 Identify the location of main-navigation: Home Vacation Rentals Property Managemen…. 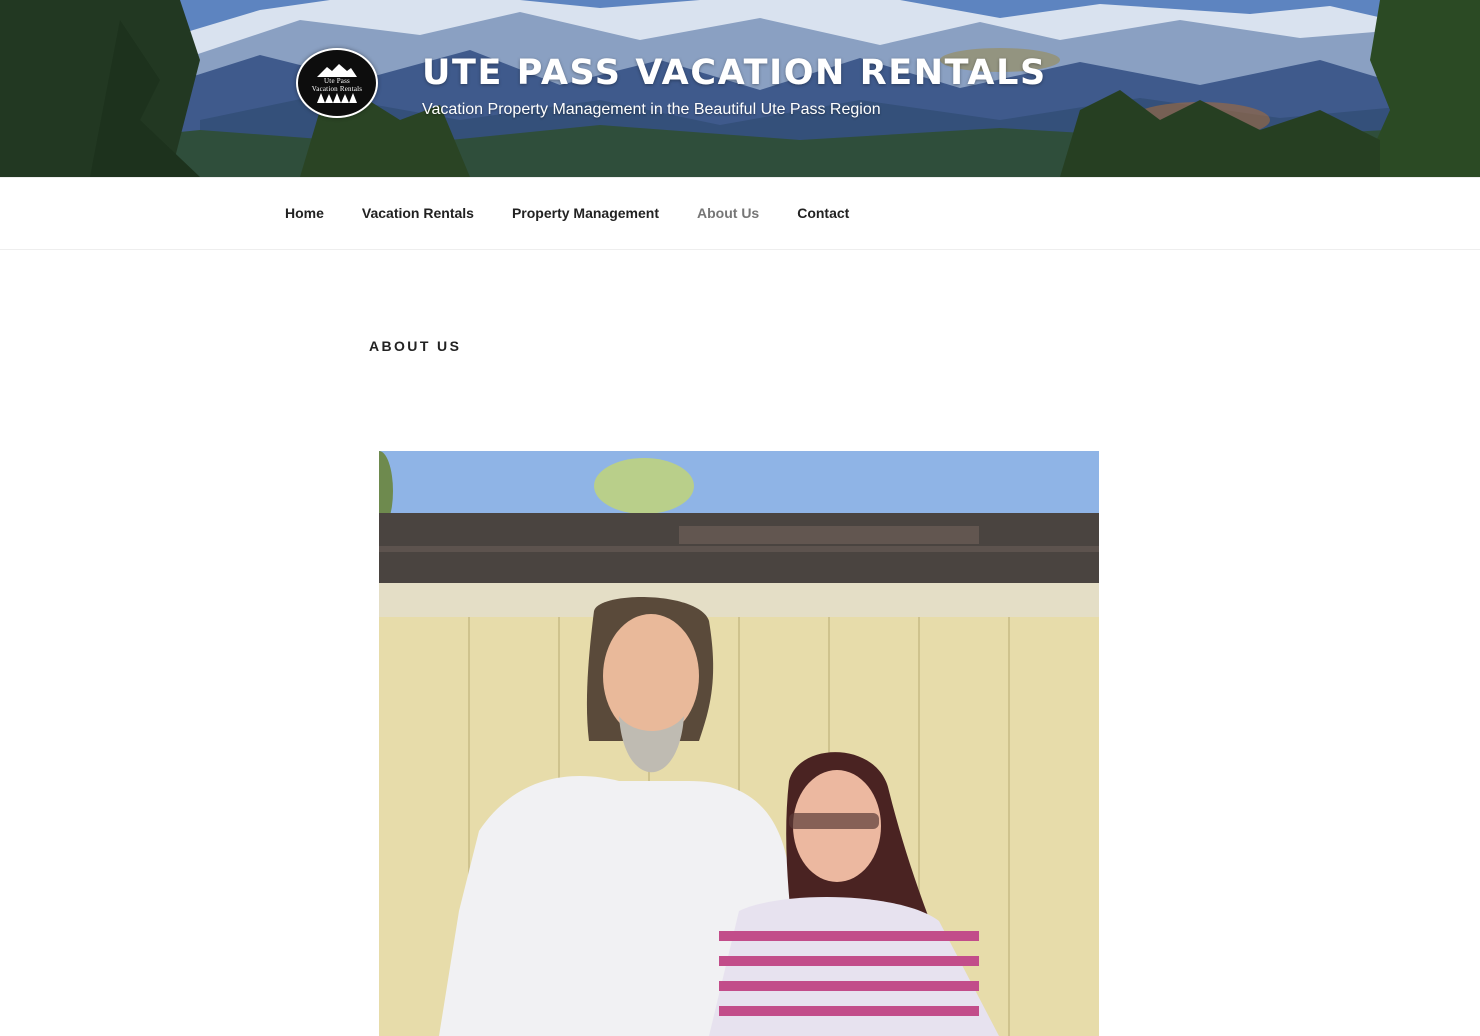
(740, 213).